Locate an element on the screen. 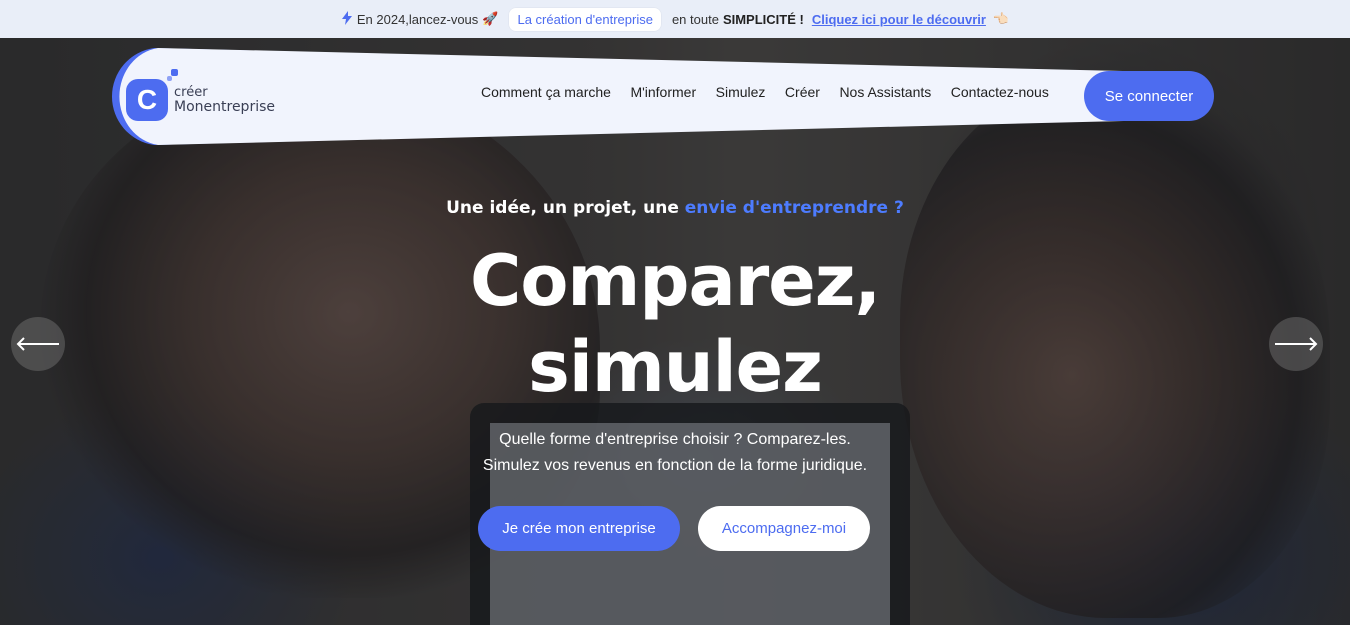 The width and height of the screenshot is (1350, 625). get-support-button: Accompagnez-moi is located at coordinates (784, 528).